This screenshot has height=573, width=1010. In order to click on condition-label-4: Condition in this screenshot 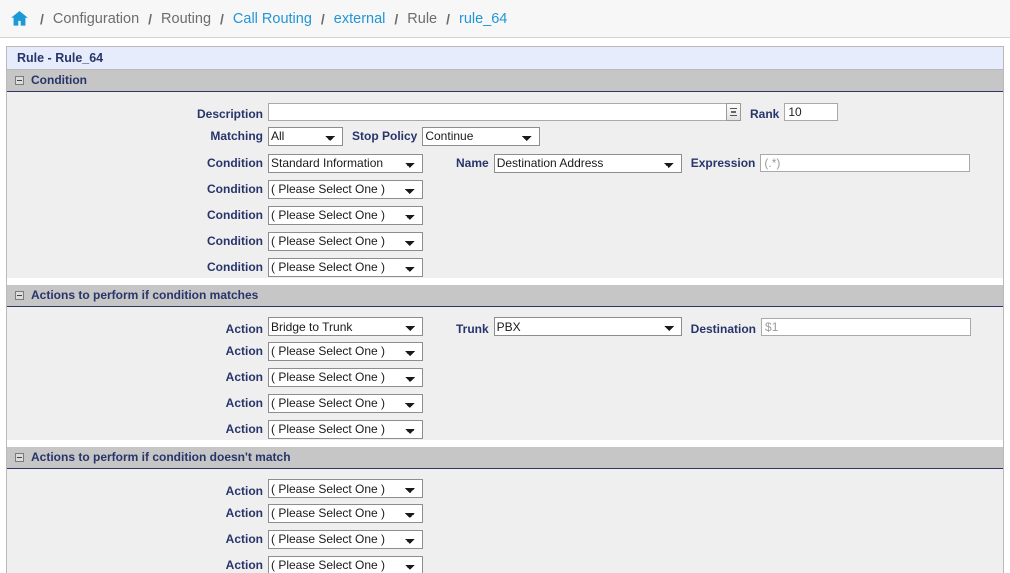, I will do `click(235, 241)`.